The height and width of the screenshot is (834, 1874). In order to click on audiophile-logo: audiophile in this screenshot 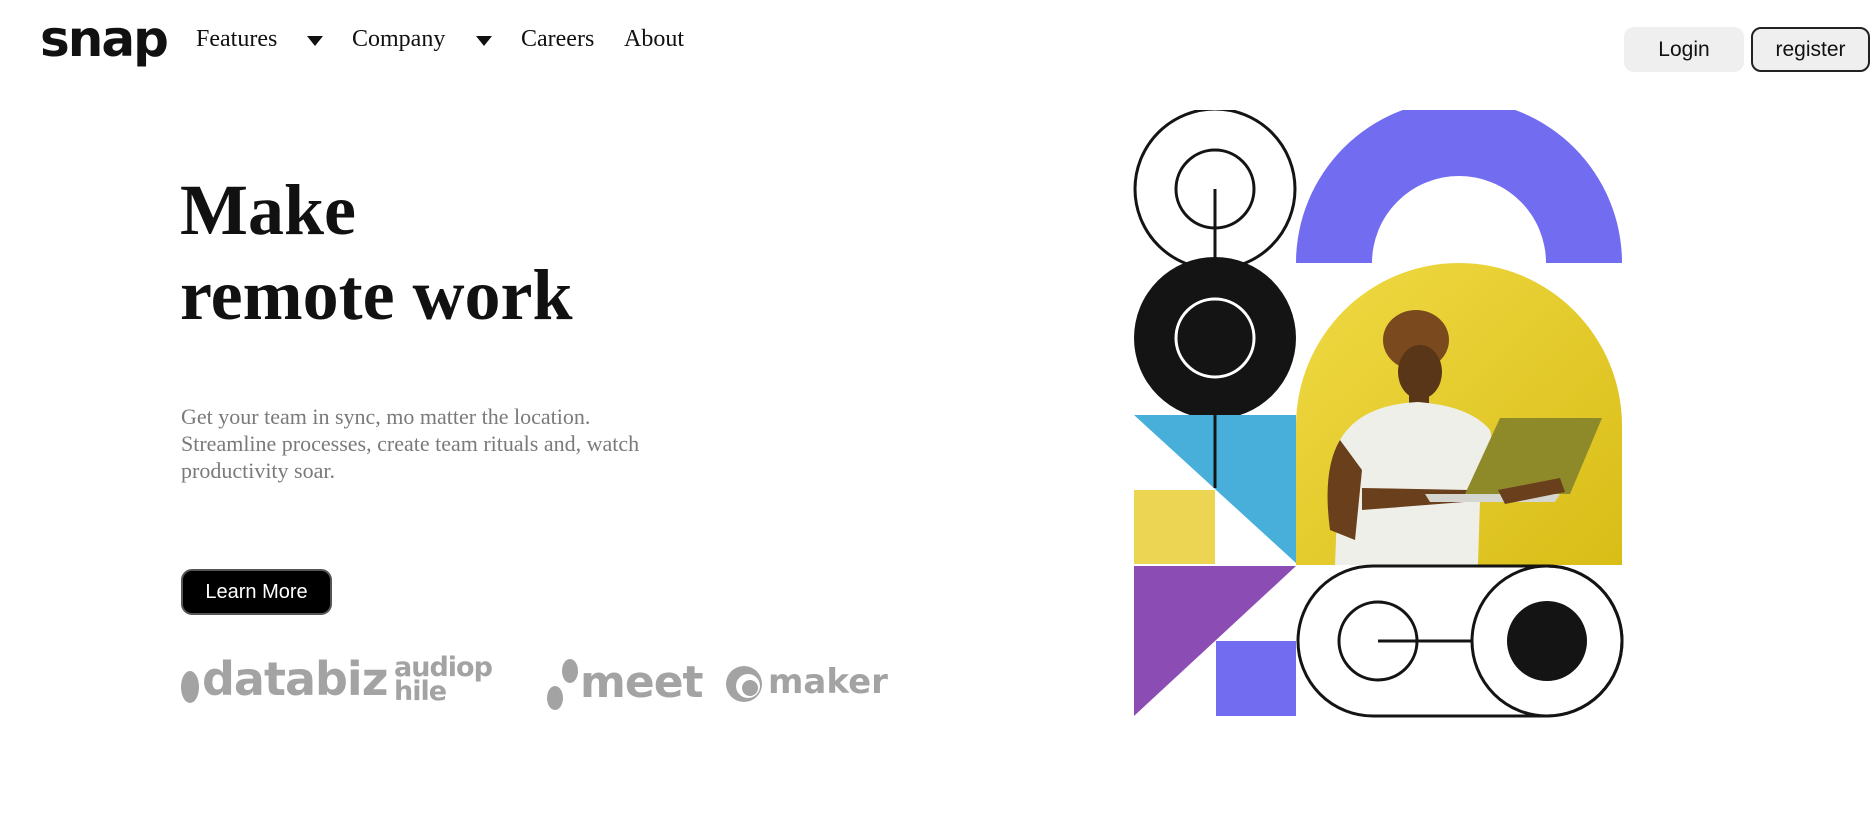, I will do `click(449, 679)`.